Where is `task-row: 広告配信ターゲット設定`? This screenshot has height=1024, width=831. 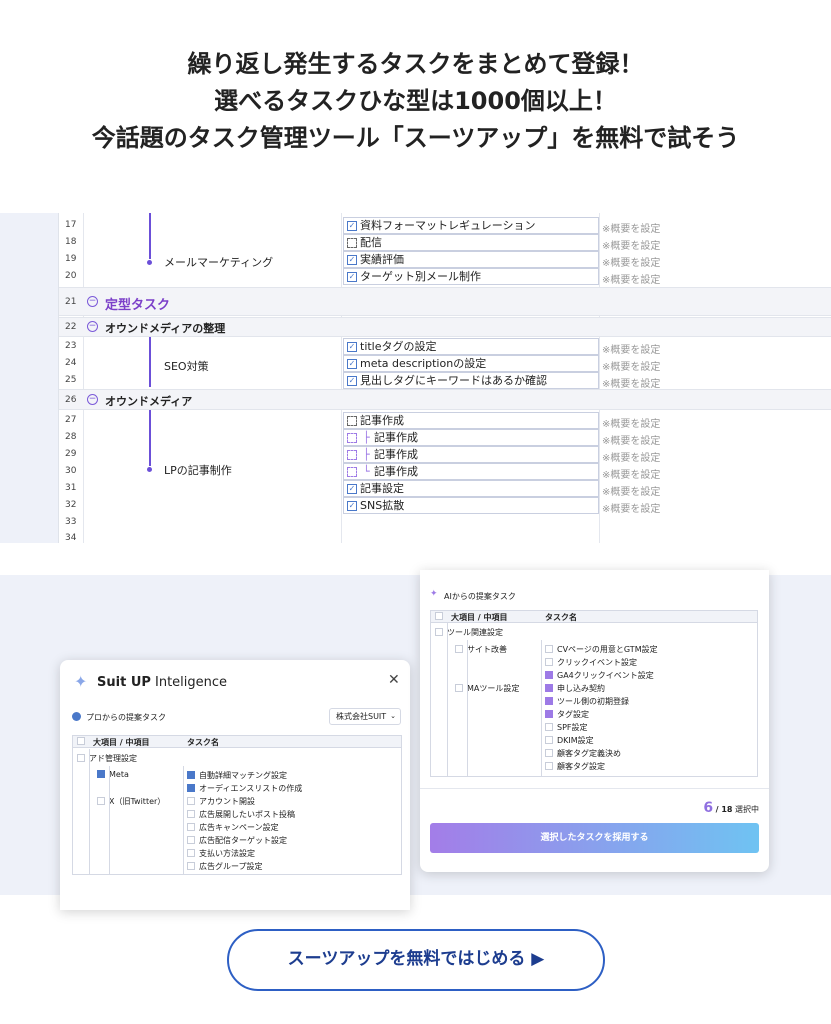
task-row: 広告配信ターゲット設定 is located at coordinates (237, 840).